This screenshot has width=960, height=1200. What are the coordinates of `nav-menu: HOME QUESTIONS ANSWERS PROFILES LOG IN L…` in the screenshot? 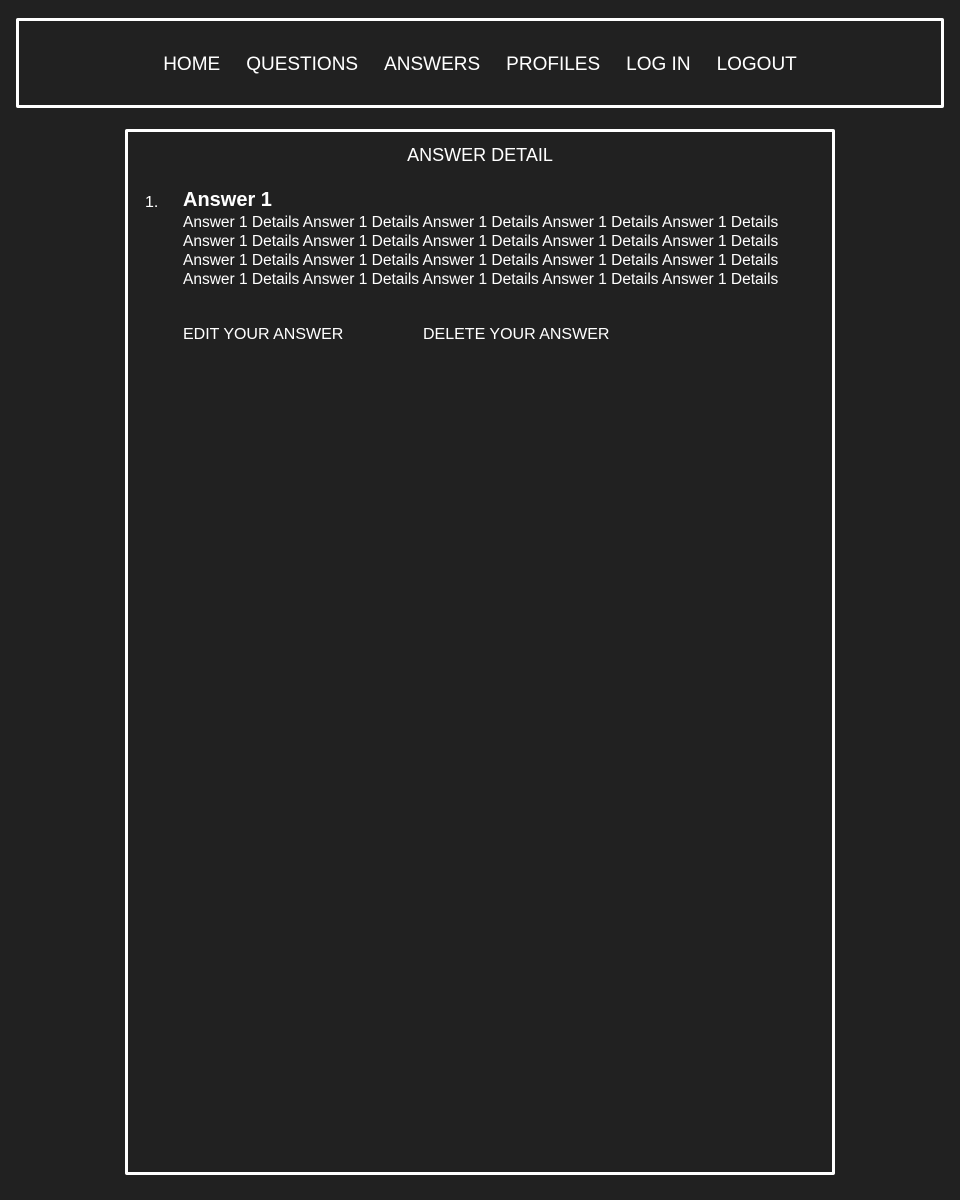 It's located at (480, 65).